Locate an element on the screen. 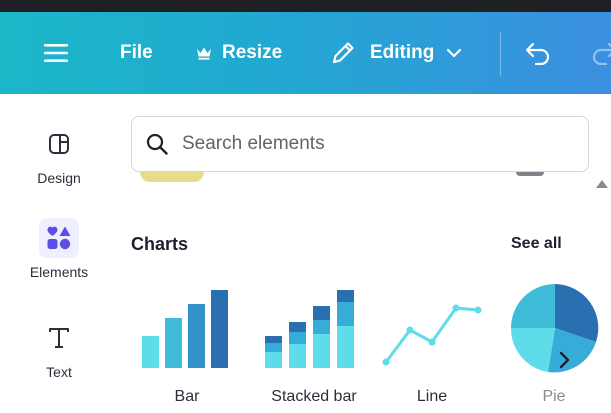 The image size is (611, 413). redo-button is located at coordinates (600, 53).